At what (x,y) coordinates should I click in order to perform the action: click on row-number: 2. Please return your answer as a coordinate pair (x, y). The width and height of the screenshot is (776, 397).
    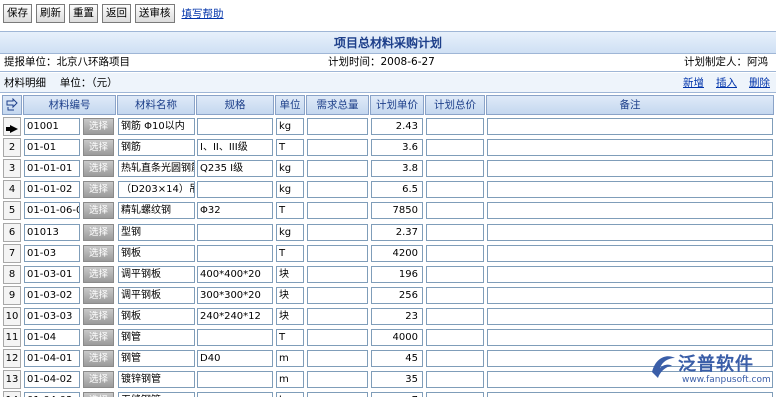
    Looking at the image, I should click on (12, 148).